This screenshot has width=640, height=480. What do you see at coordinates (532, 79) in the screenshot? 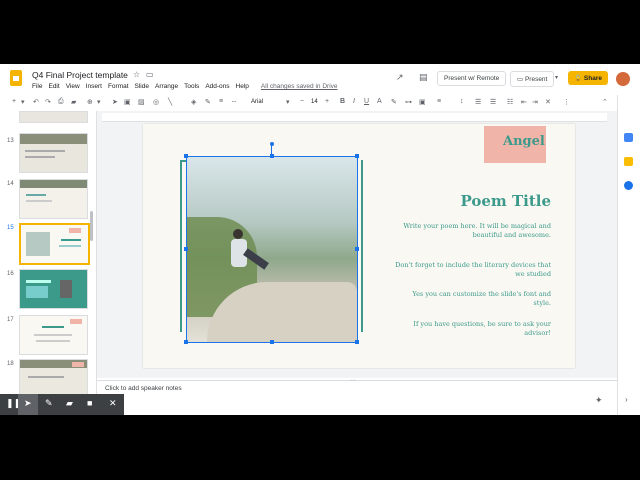
I see `present-button: ▭ Present` at bounding box center [532, 79].